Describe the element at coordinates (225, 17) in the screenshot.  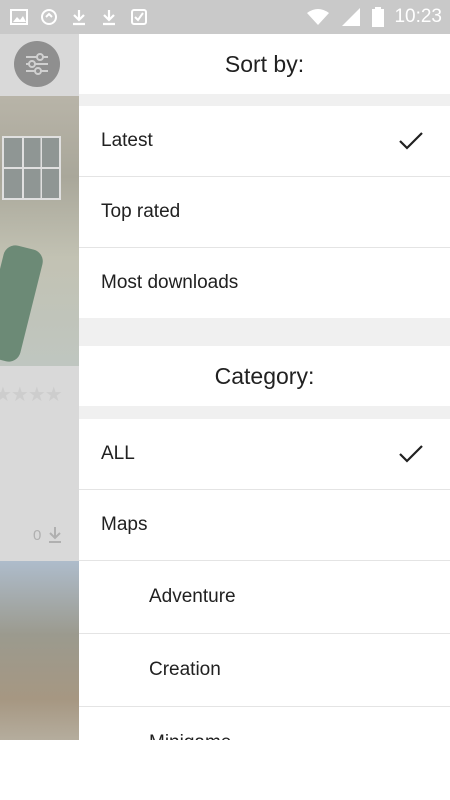
I see `status-bar: 10:23` at that location.